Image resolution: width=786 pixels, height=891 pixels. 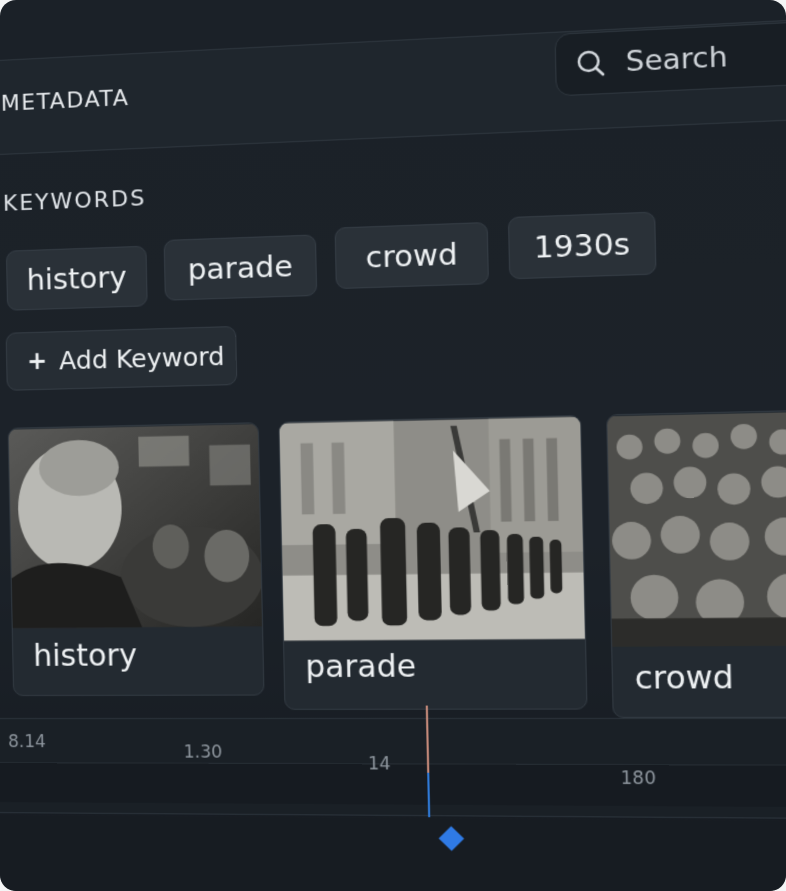 What do you see at coordinates (379, 764) in the screenshot?
I see `timeline-tick-label: 14` at bounding box center [379, 764].